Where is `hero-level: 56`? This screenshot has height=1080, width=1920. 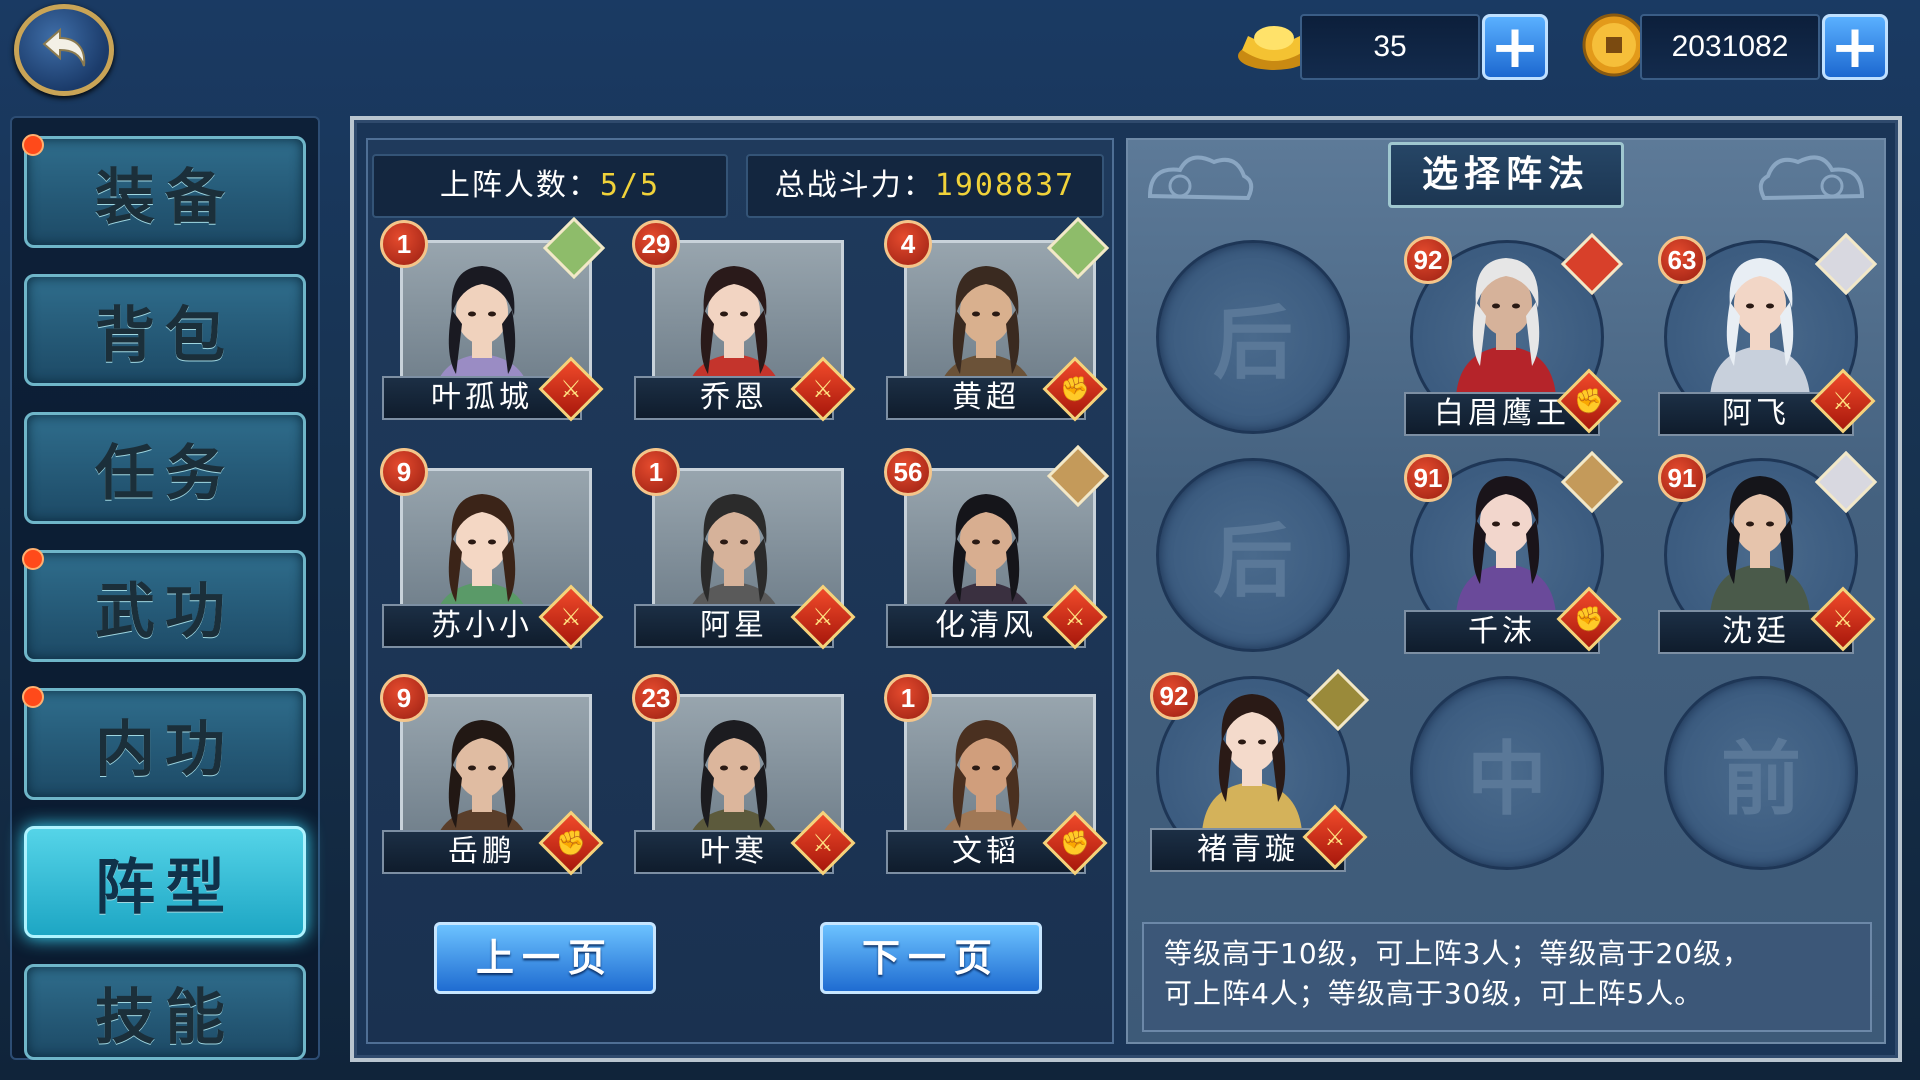
hero-level: 56 is located at coordinates (908, 472).